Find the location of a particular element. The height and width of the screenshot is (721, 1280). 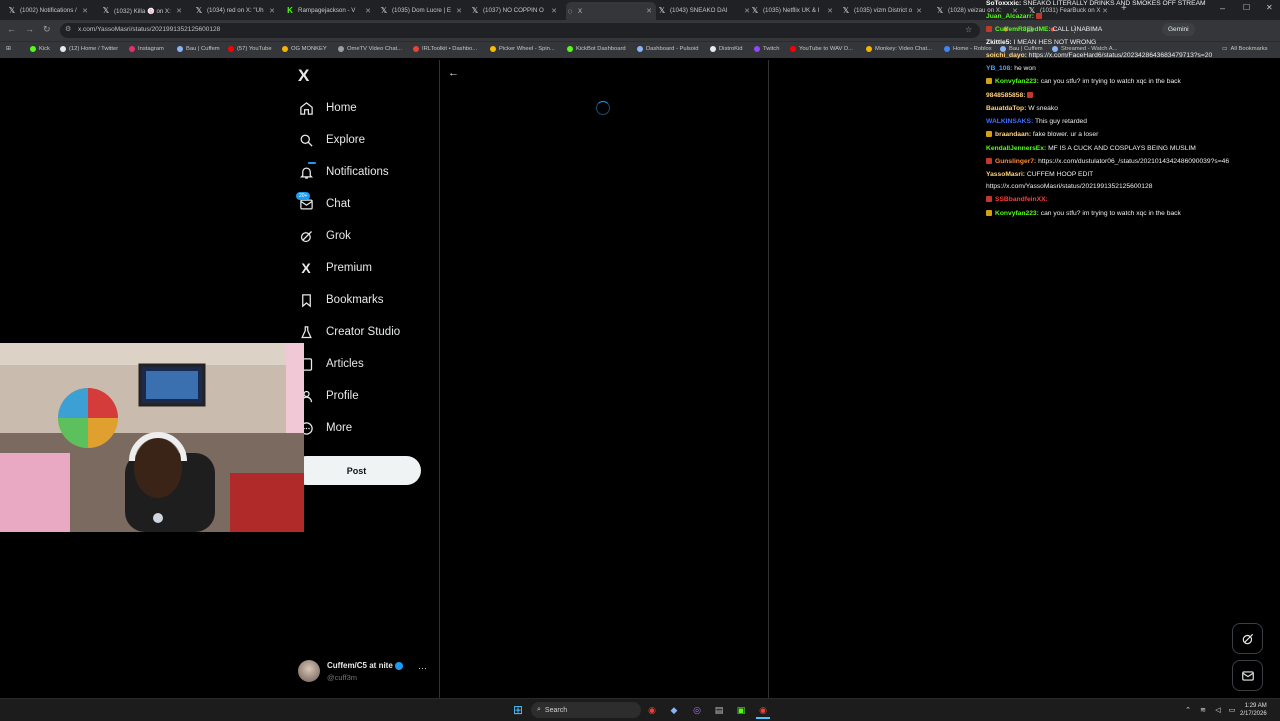

bookmark-star-icon: ☆ is located at coordinates (968, 29).